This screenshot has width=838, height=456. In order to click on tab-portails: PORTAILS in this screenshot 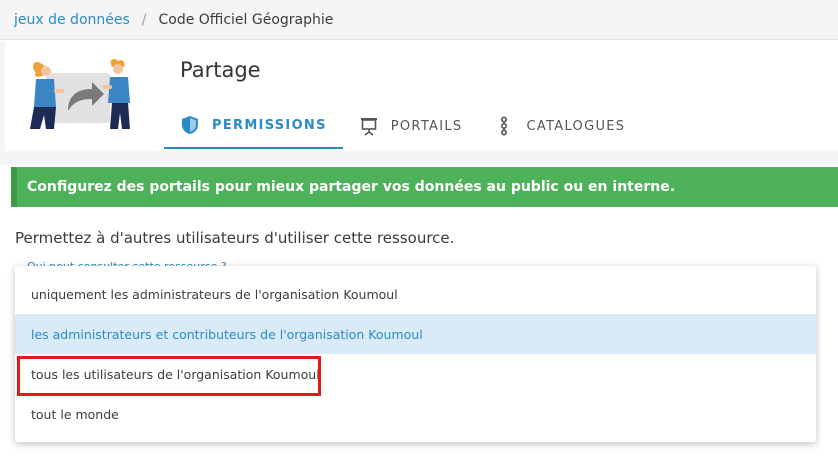, I will do `click(411, 126)`.